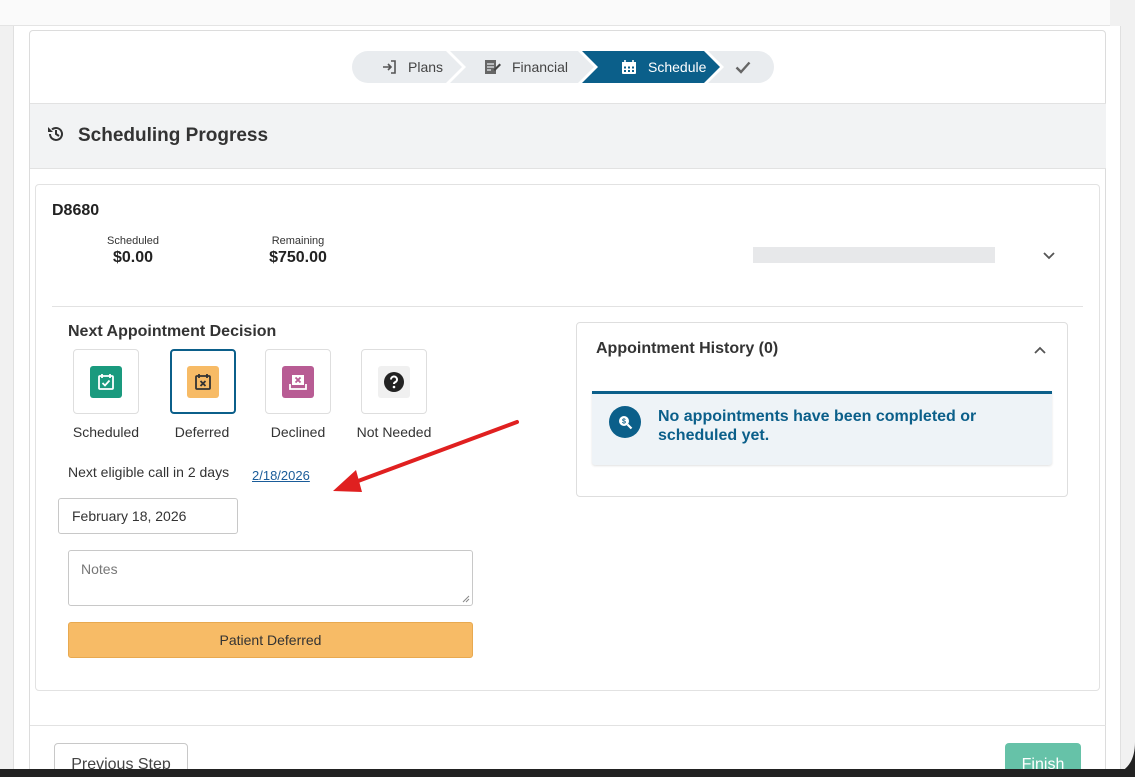 This screenshot has height=777, width=1135. What do you see at coordinates (106, 432) in the screenshot?
I see `option-label-scheduled: Scheduled` at bounding box center [106, 432].